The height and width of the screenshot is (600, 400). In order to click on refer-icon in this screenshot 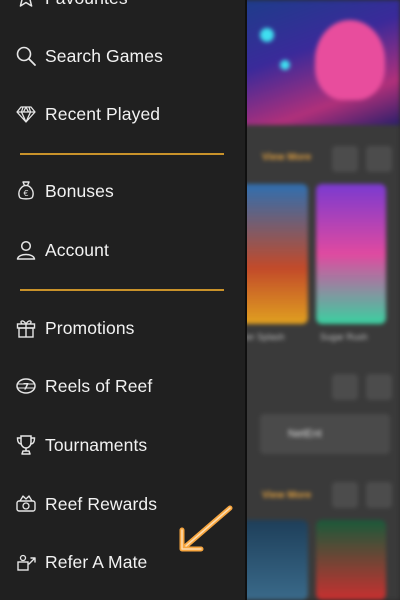, I will do `click(26, 562)`.